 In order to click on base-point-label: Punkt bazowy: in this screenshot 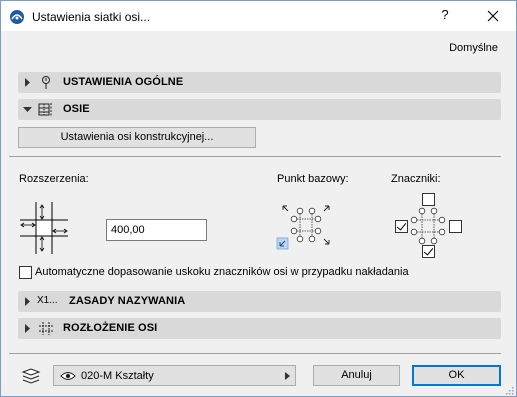, I will do `click(313, 179)`.